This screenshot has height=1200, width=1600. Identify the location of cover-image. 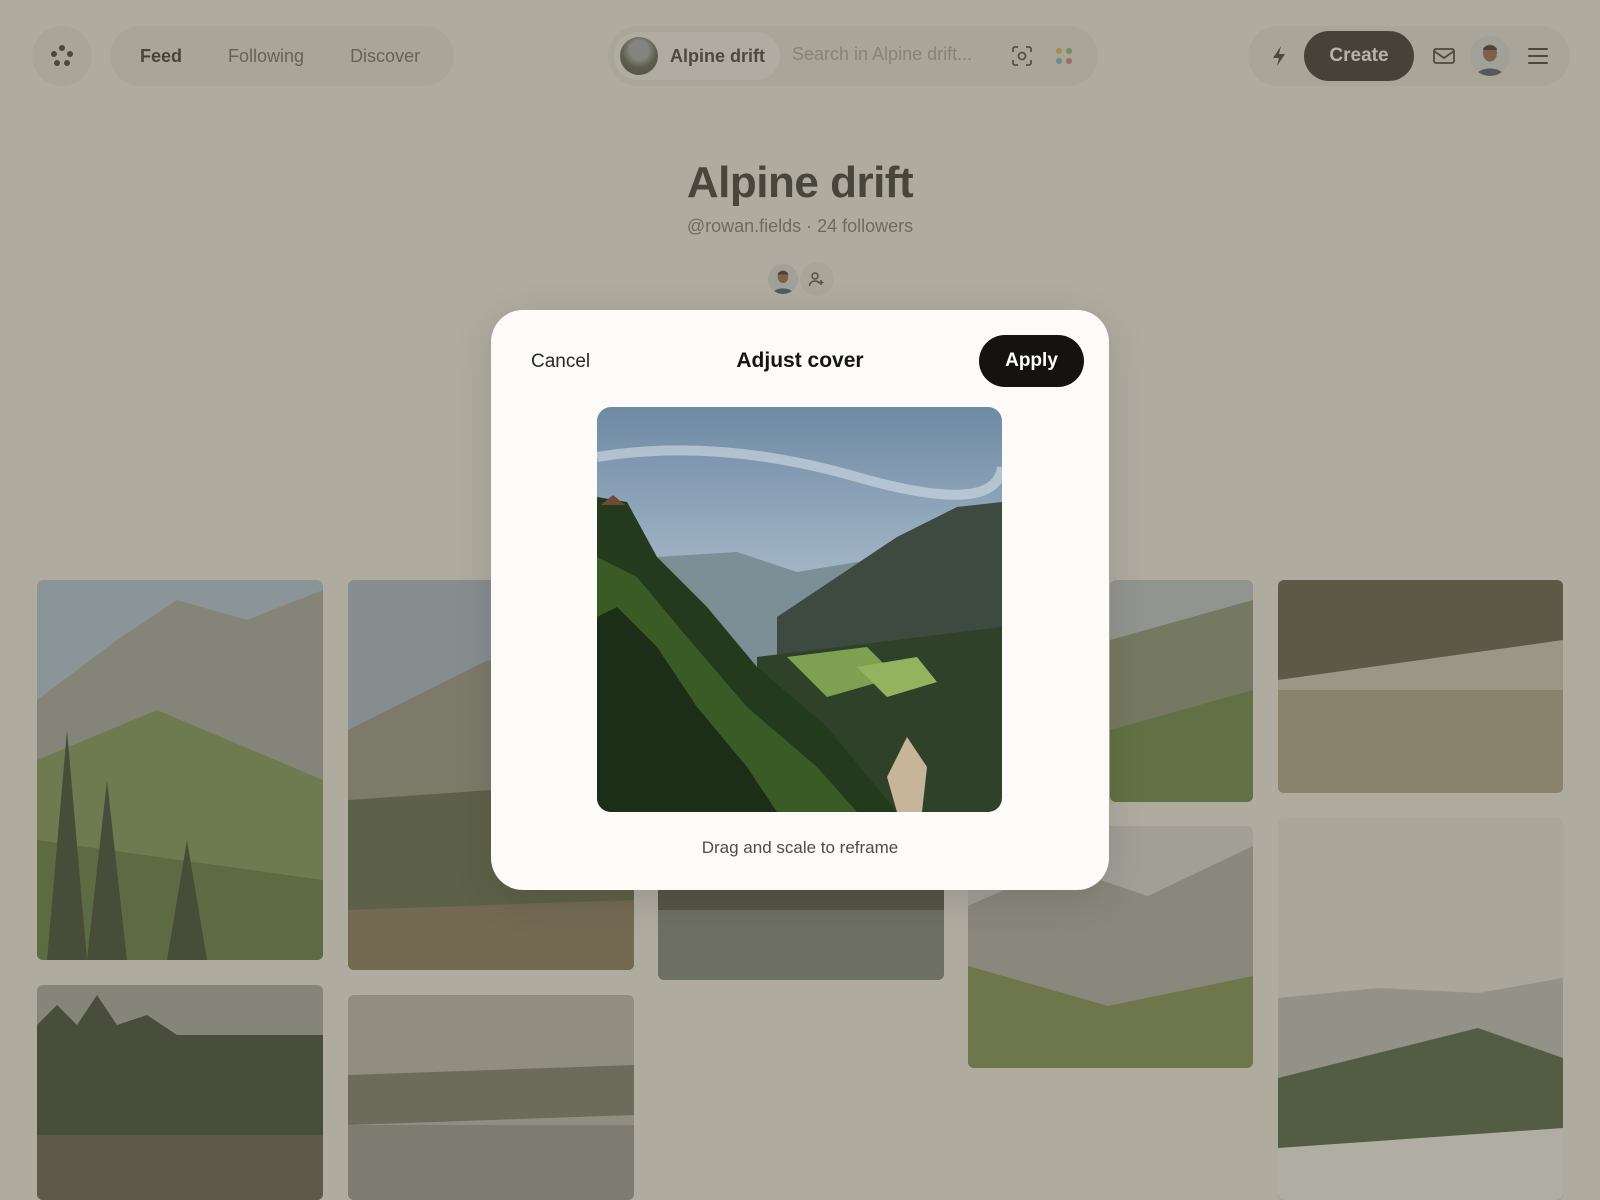
(799, 609).